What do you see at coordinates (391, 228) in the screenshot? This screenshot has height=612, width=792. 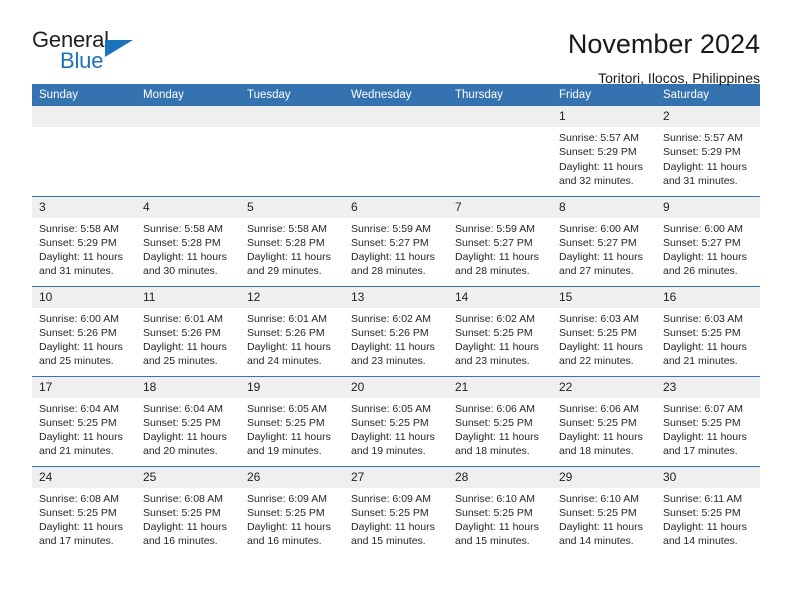 I see `sunrise-text: Sunrise: 5:59 AM` at bounding box center [391, 228].